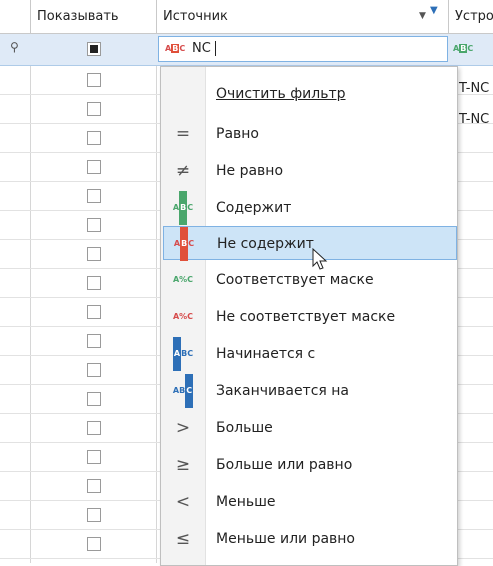 The height and width of the screenshot is (566, 493). Describe the element at coordinates (215, 48) in the screenshot. I see `text-caret` at that location.